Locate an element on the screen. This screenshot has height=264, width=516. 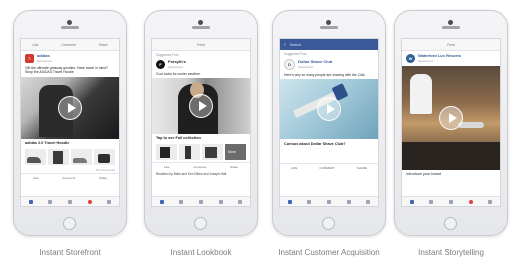
action-tabs: Like Comment Share is located at coordinates (70, 45).